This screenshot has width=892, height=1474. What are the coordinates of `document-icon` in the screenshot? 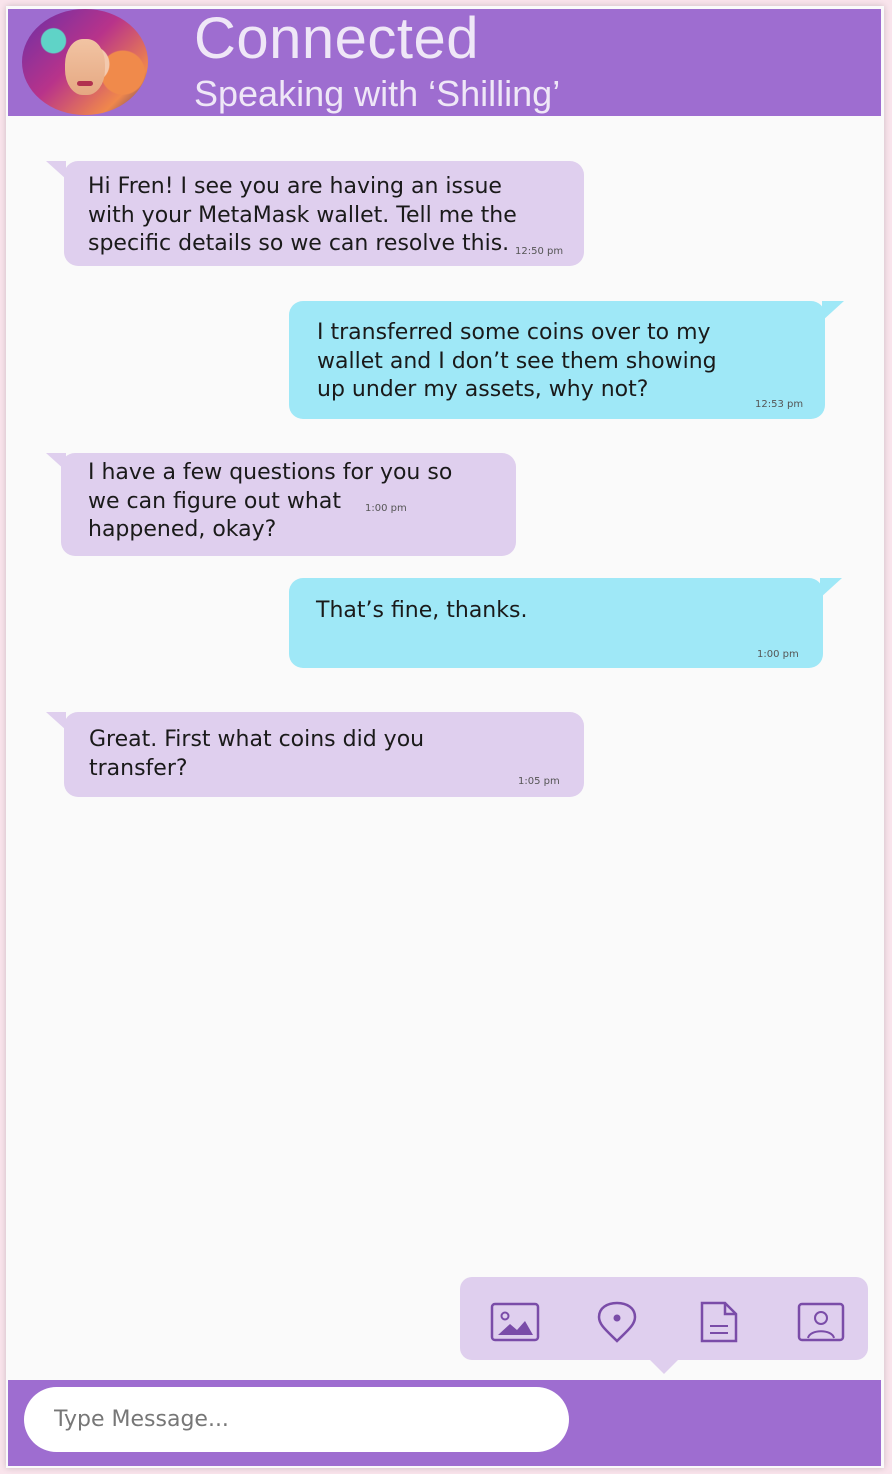 It's located at (719, 1322).